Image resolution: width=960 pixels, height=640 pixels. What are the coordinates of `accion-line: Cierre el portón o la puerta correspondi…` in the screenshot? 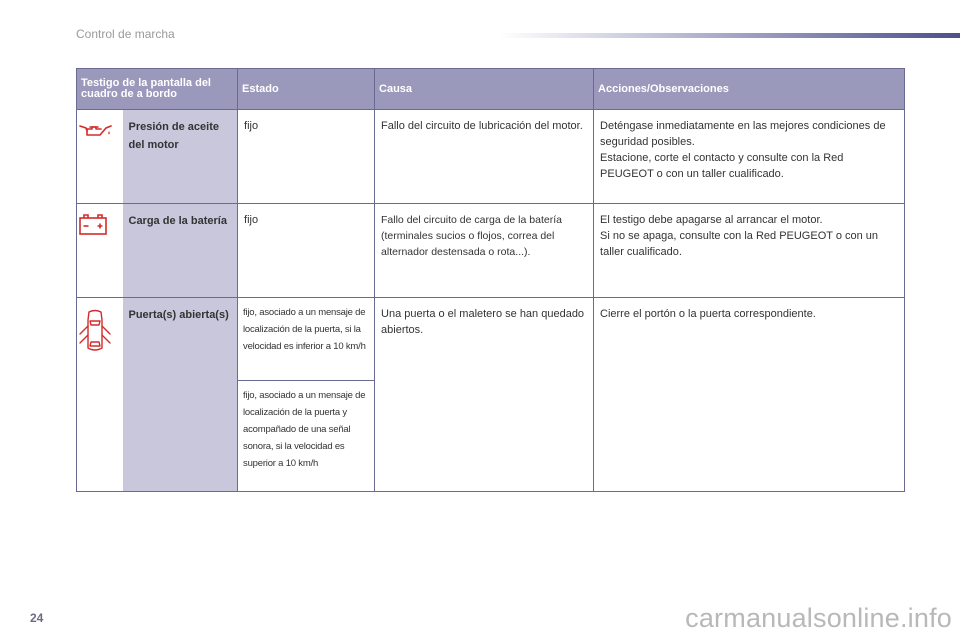 It's located at (708, 314).